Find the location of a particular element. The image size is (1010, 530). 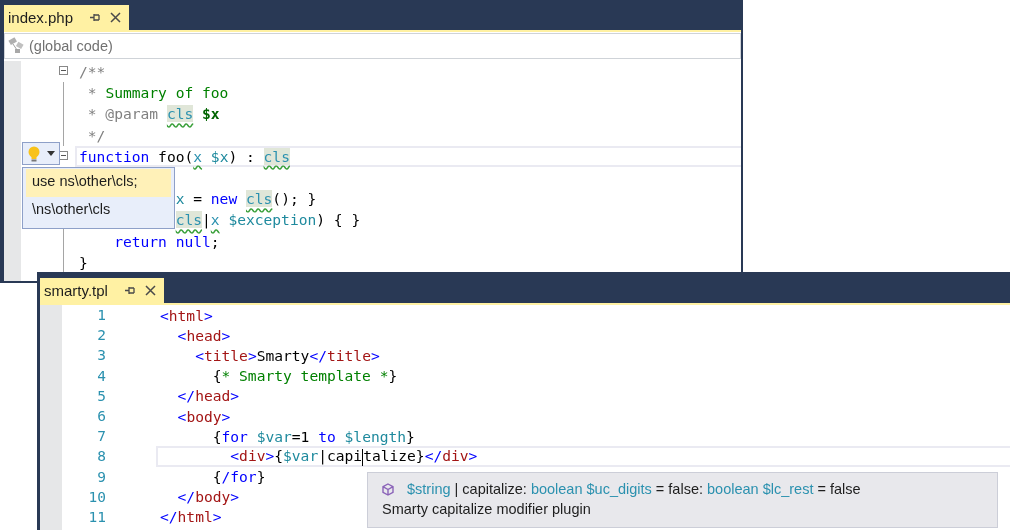

line-number: 6 is located at coordinates (101, 416).